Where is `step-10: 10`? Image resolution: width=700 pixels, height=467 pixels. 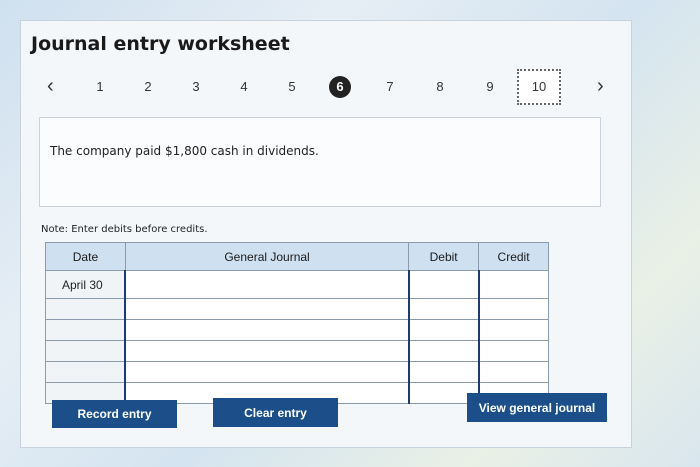
step-10: 10 is located at coordinates (539, 87).